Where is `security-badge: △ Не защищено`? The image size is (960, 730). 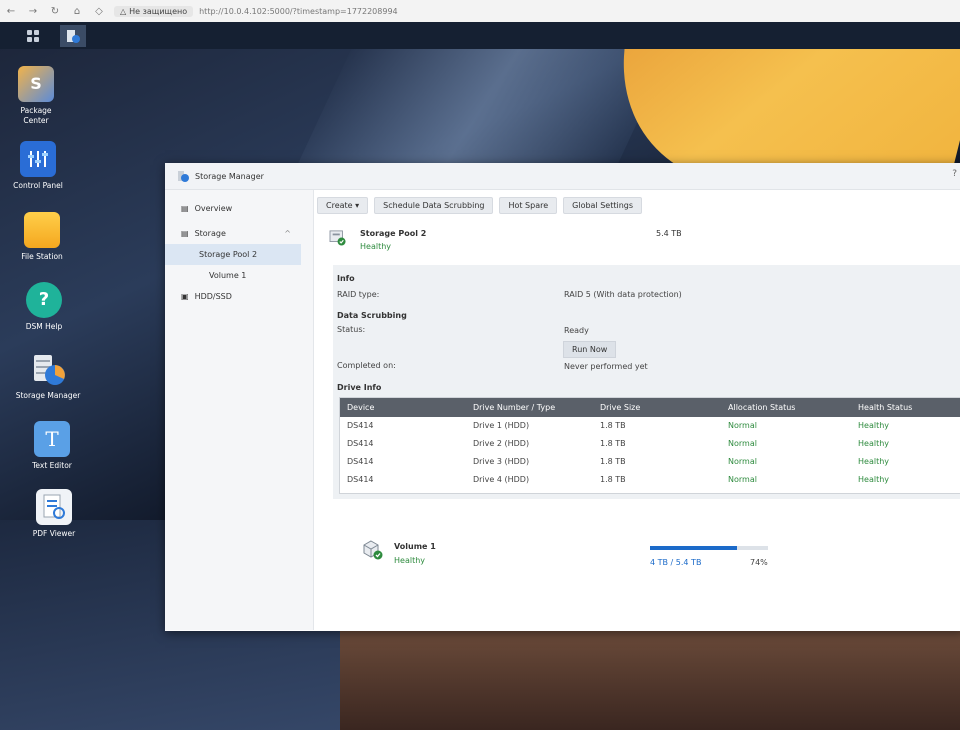 security-badge: △ Не защищено is located at coordinates (154, 11).